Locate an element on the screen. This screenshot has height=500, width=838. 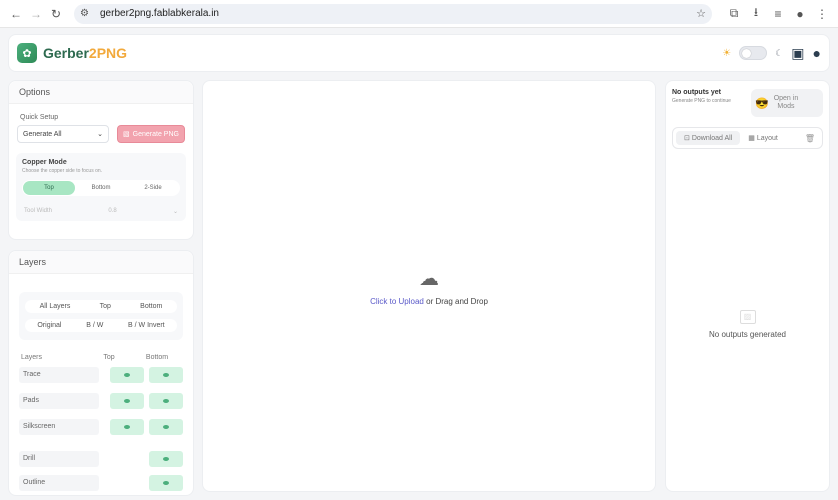
copper-mode-tabs: Top Bottom 2-Side is located at coordinates (101, 188).